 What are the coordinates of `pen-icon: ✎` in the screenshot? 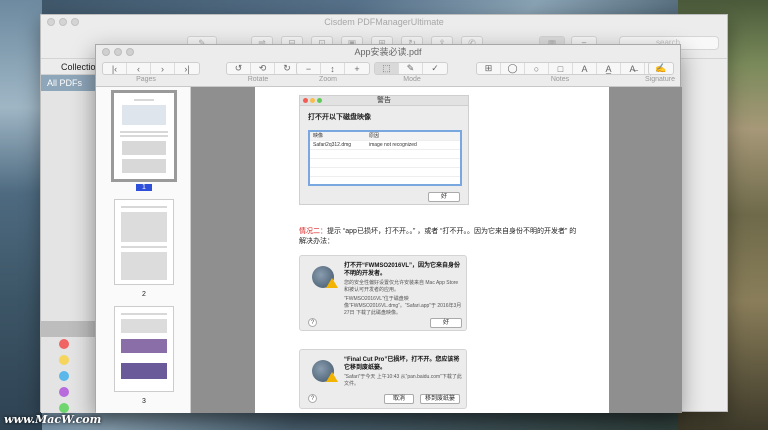 It's located at (411, 68).